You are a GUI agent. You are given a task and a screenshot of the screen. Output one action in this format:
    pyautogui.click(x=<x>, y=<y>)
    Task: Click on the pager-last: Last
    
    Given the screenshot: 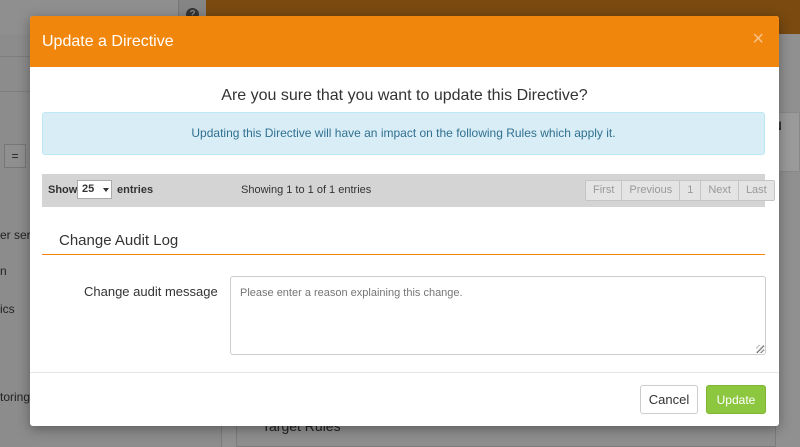 What is the action you would take?
    pyautogui.click(x=755, y=190)
    